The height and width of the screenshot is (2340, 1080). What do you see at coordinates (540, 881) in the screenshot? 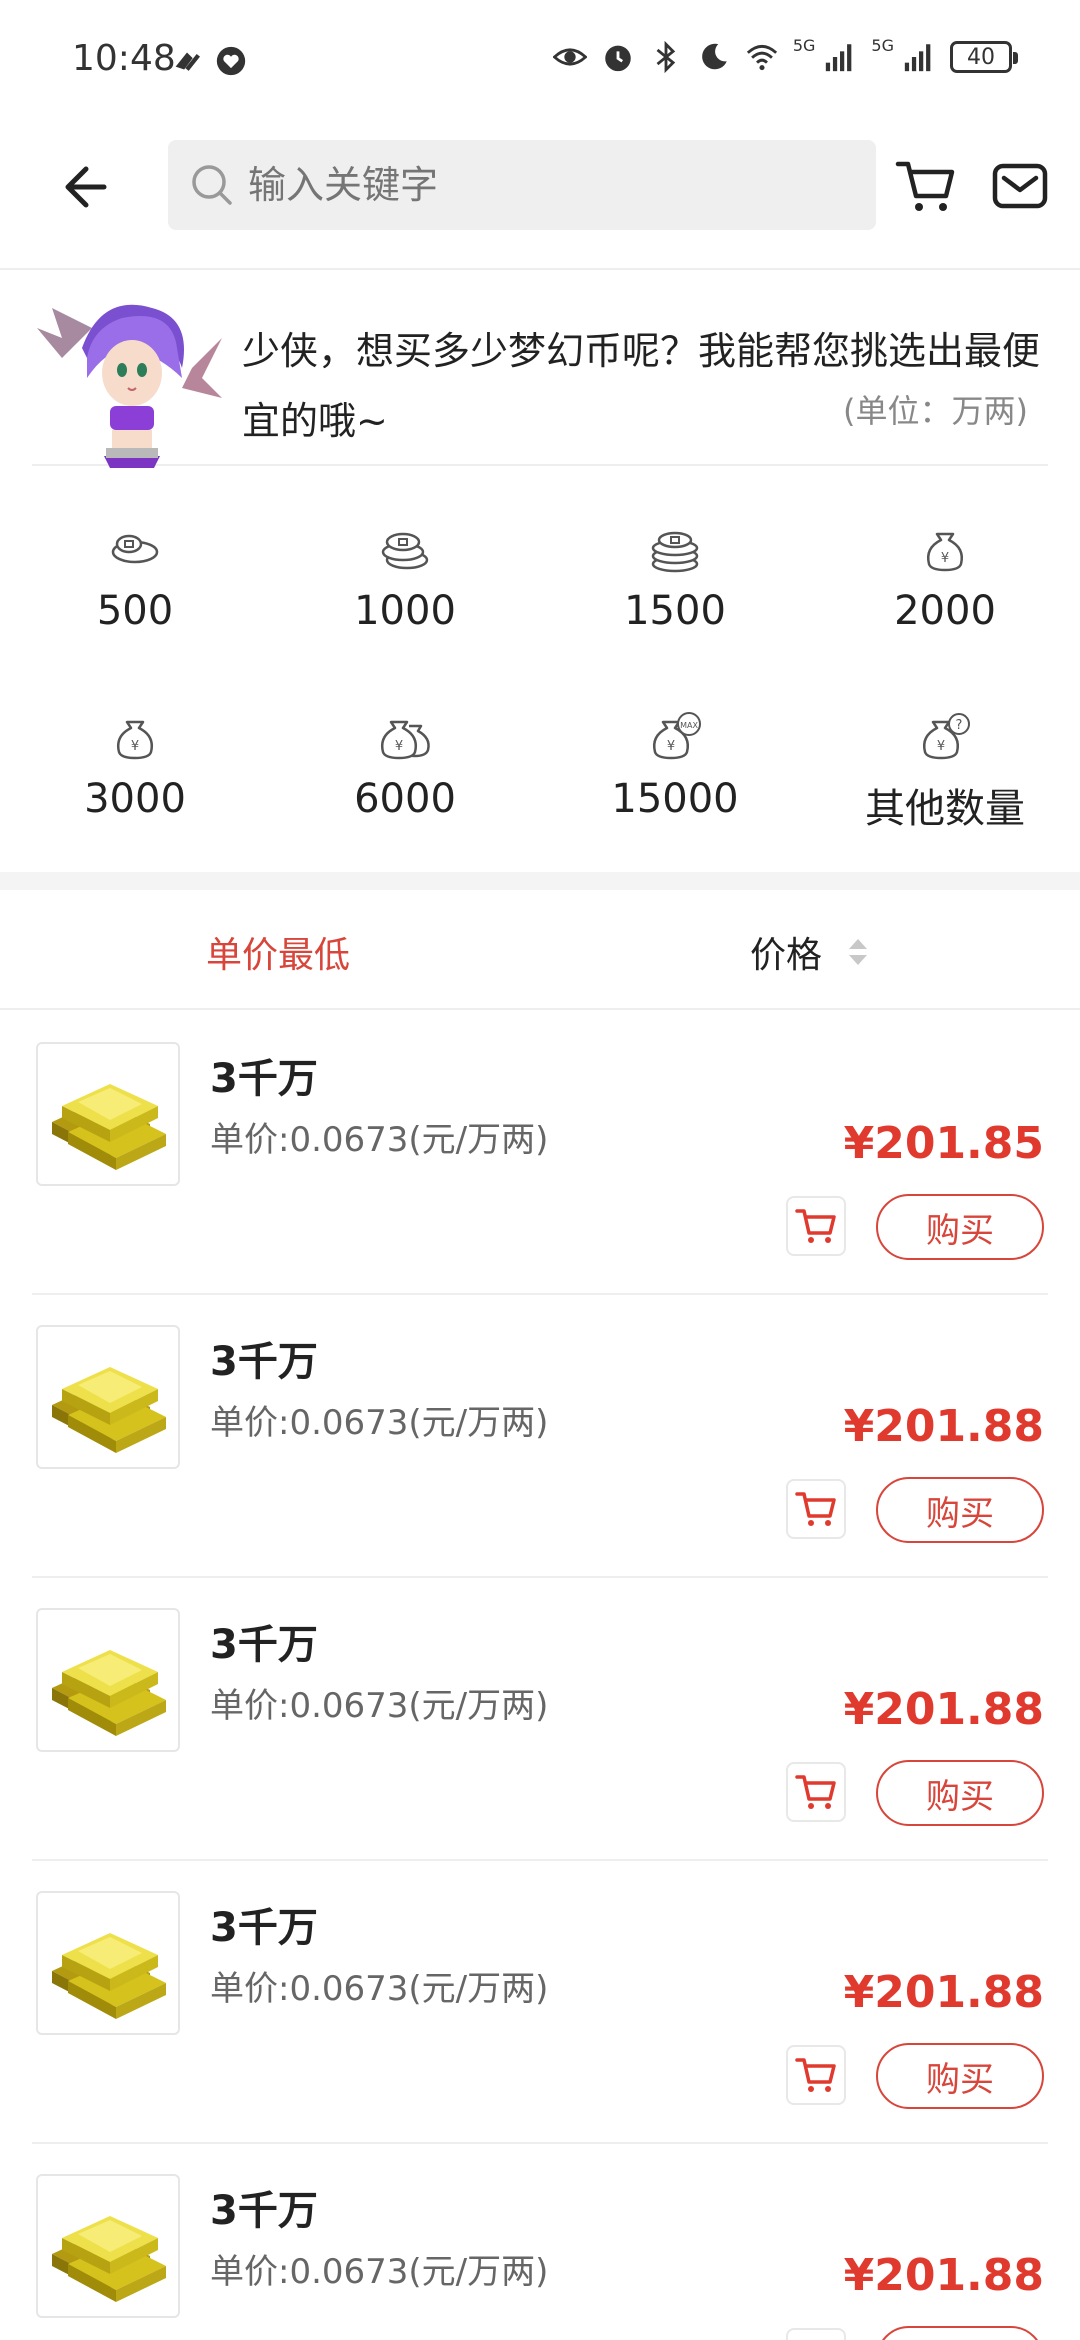
I see `section-separator` at bounding box center [540, 881].